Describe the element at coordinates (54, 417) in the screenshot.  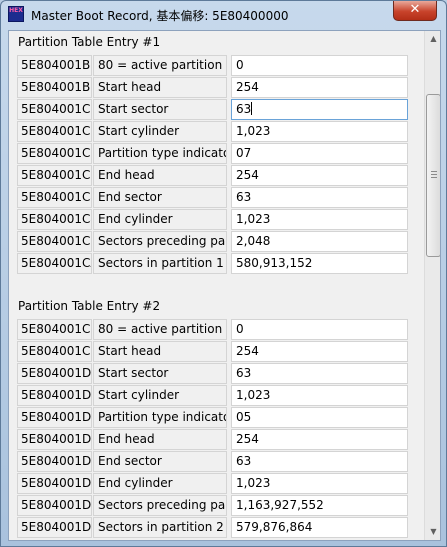
I see `offset-cell: 5E804001D2` at that location.